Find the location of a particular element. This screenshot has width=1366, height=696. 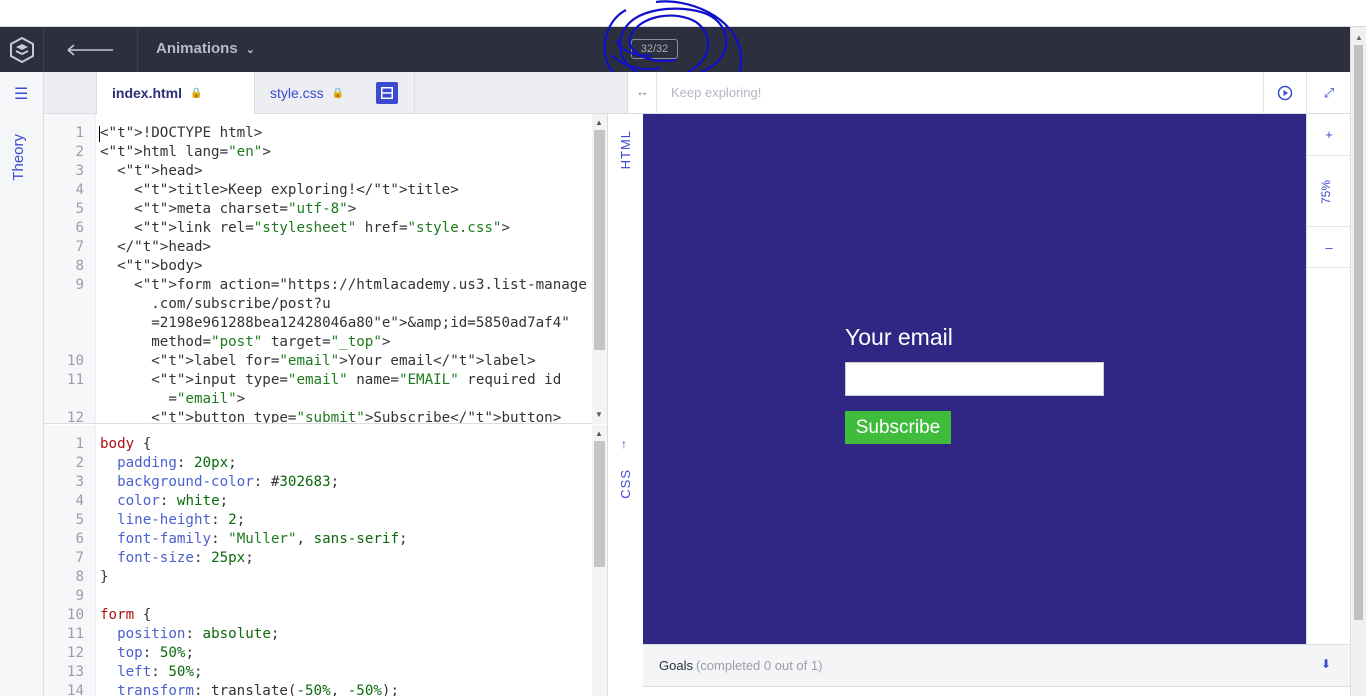

css-code-line: 13 left: 50%; is located at coordinates (325, 672).